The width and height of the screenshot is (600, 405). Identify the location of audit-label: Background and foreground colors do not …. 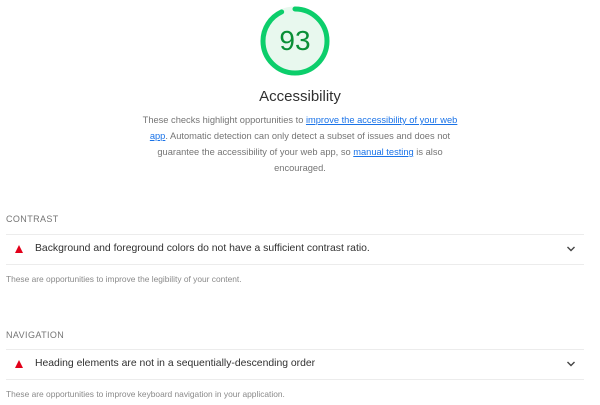
(202, 248).